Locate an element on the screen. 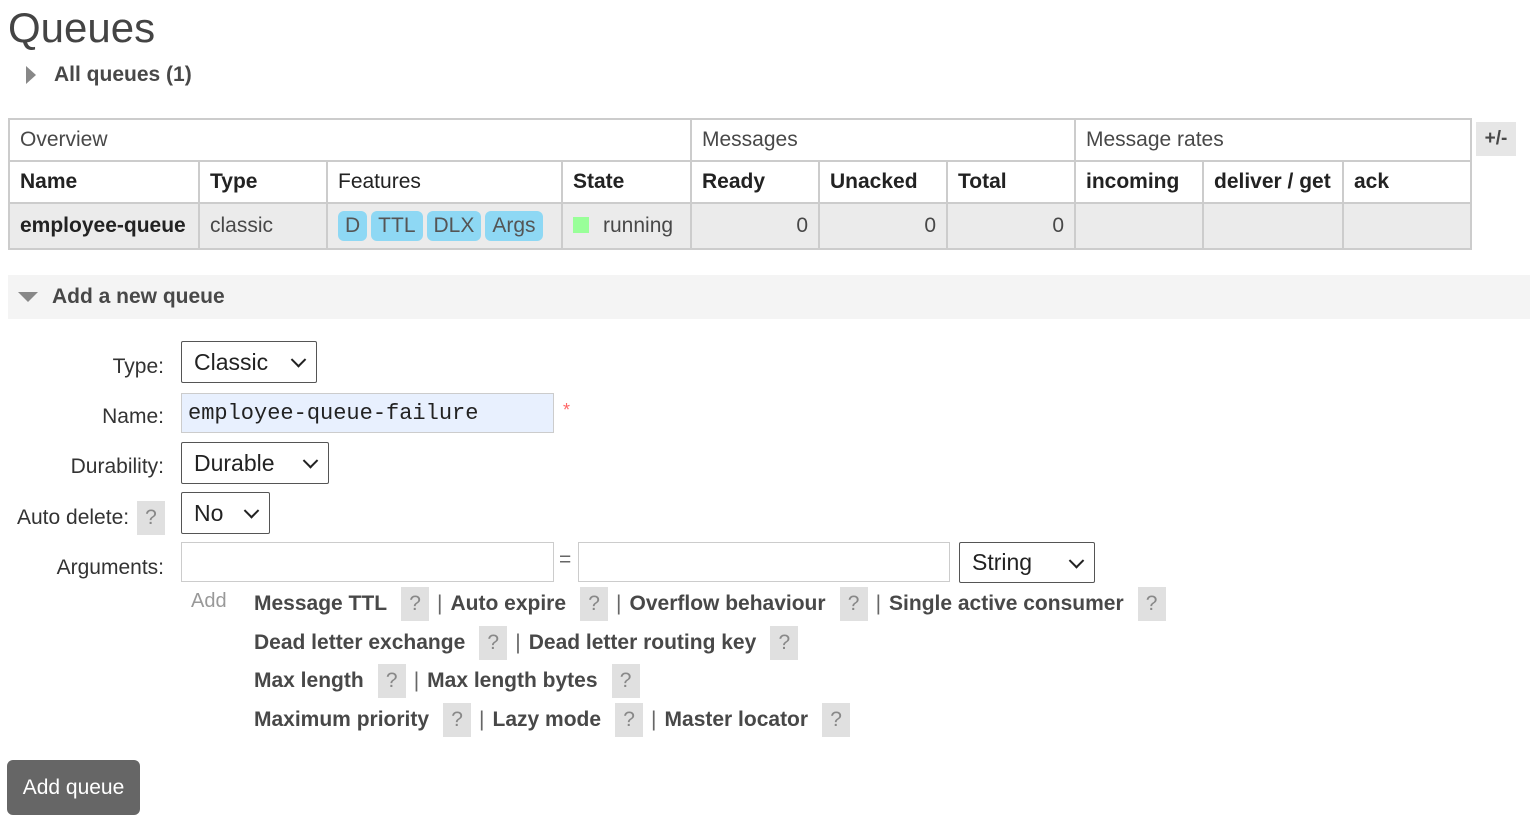 The width and height of the screenshot is (1530, 829). columns-toggle-button: +/- is located at coordinates (1496, 139).